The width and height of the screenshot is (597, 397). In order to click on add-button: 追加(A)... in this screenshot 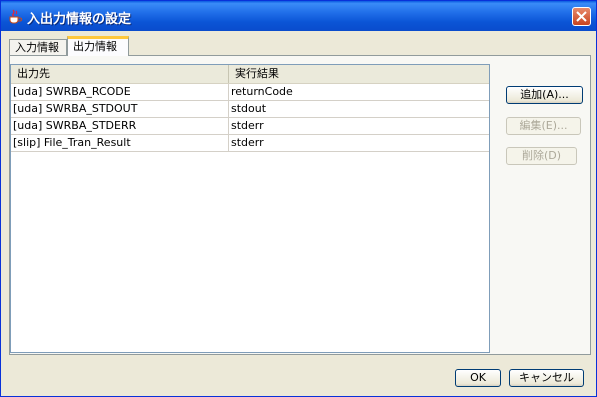, I will do `click(544, 95)`.